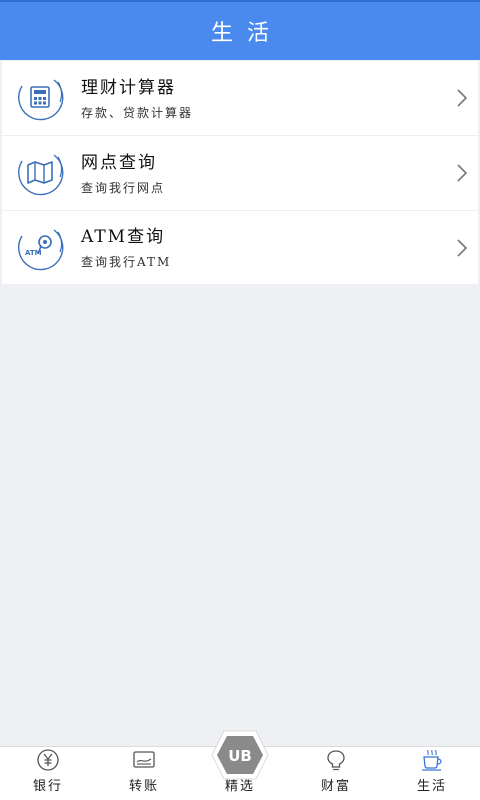  What do you see at coordinates (431, 786) in the screenshot?
I see `tab-label: 生活` at bounding box center [431, 786].